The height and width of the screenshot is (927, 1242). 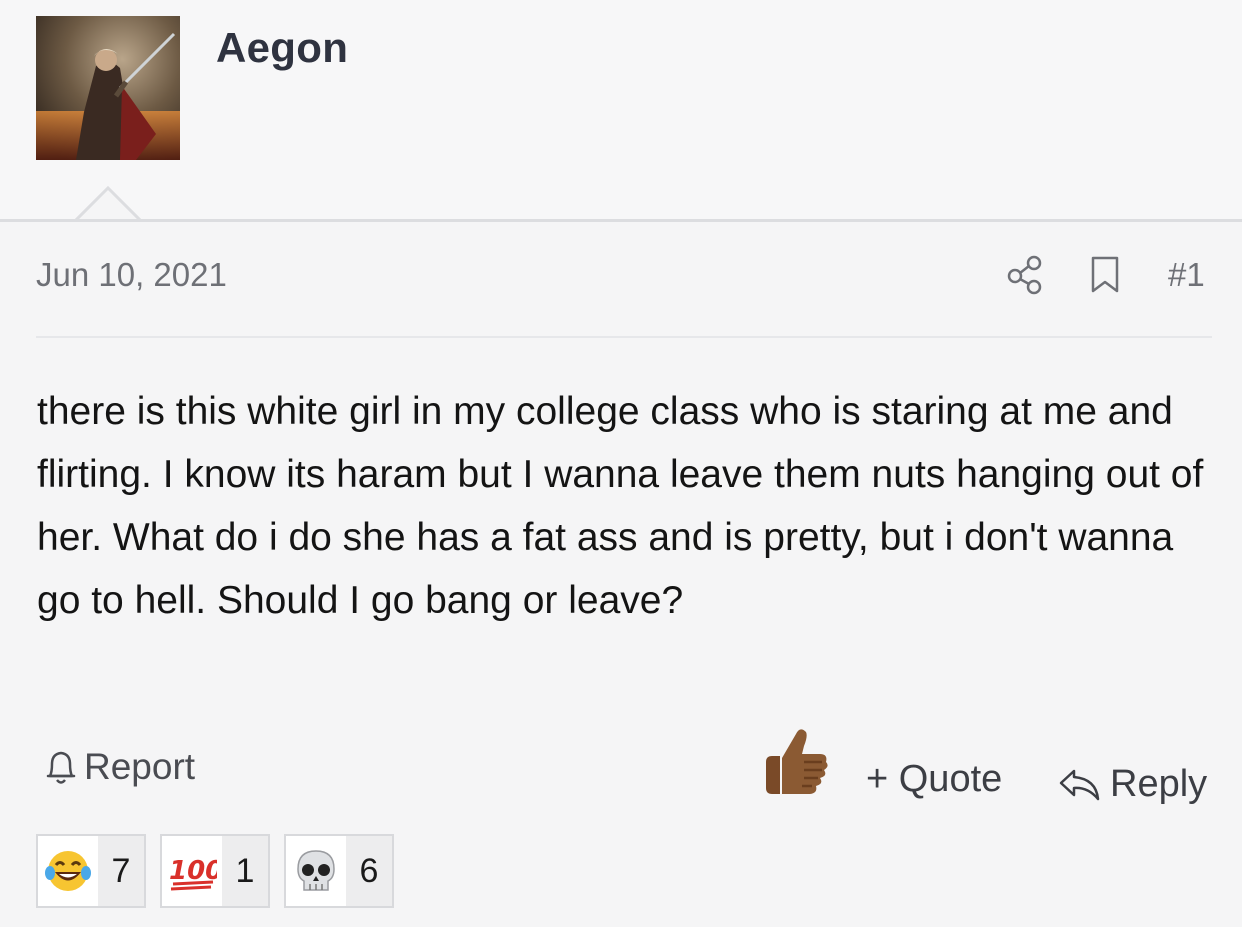 I want to click on reactions-bar: 7 100 1 6, so click(x=215, y=871).